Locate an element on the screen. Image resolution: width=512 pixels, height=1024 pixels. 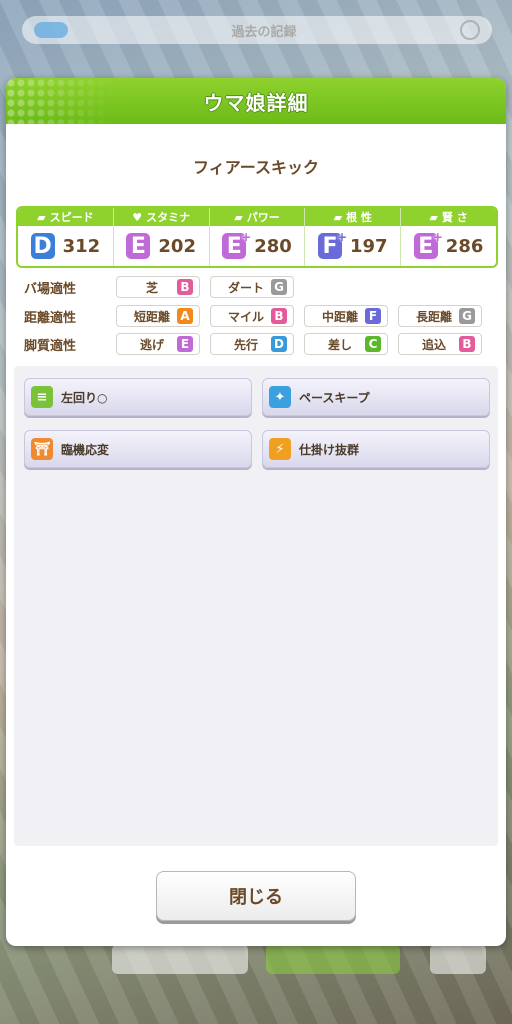
stat-header: ▰ 根 性 is located at coordinates (353, 217).